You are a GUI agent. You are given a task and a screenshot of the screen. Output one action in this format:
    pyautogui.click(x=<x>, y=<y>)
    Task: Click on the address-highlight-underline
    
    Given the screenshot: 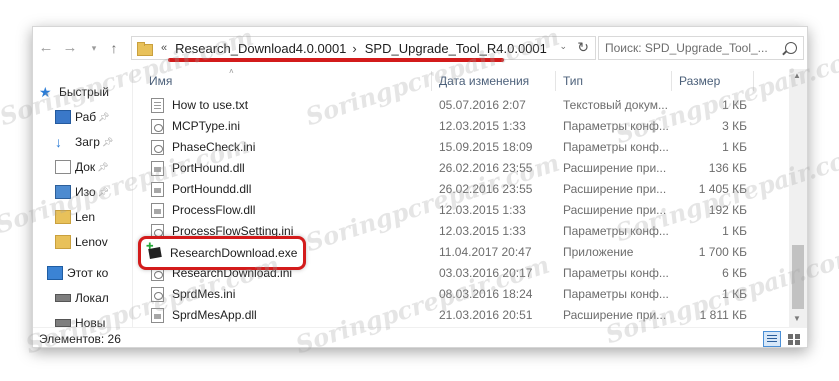 What is the action you would take?
    pyautogui.click(x=336, y=60)
    